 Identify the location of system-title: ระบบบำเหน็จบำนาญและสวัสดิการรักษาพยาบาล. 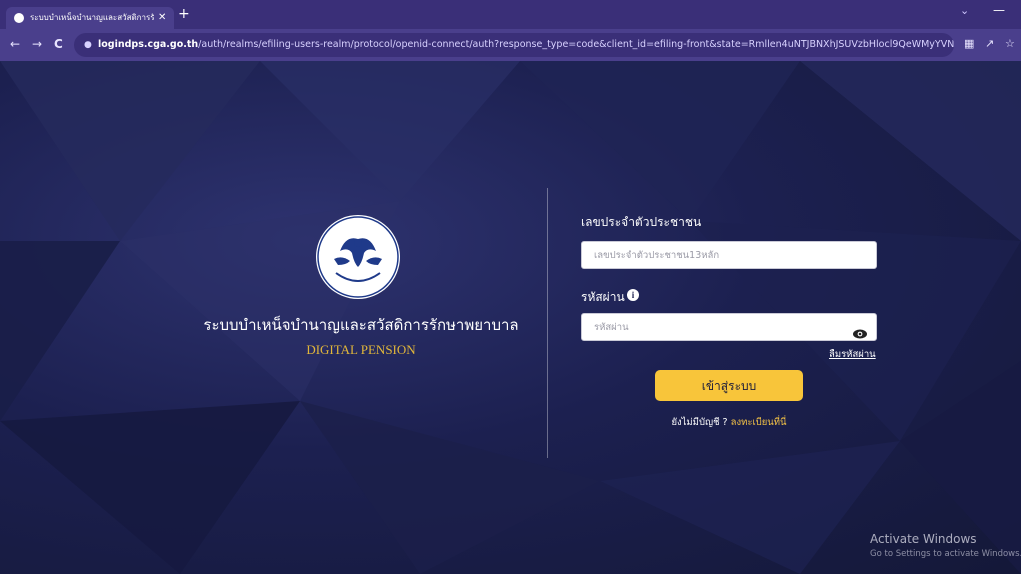
(361, 325).